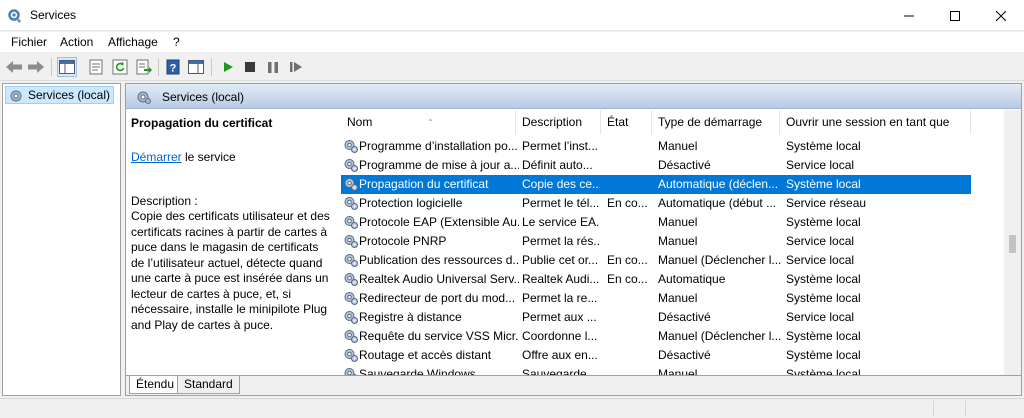  Describe the element at coordinates (156, 157) in the screenshot. I see `start-service-link: Démarrer` at that location.